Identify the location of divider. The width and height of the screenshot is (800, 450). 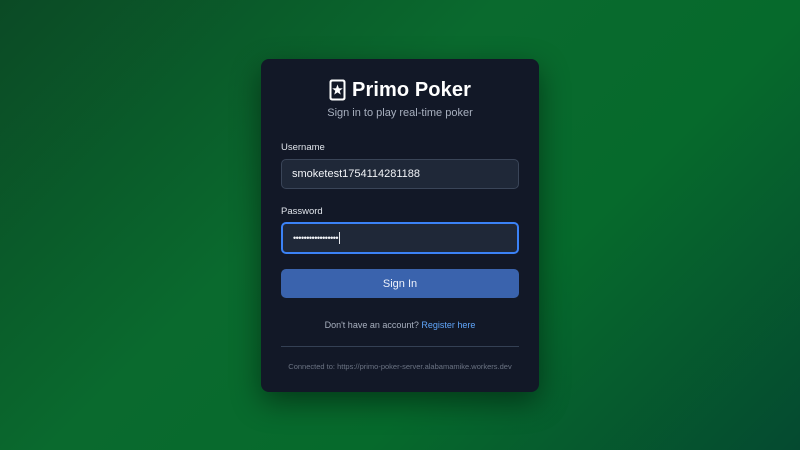
(400, 346).